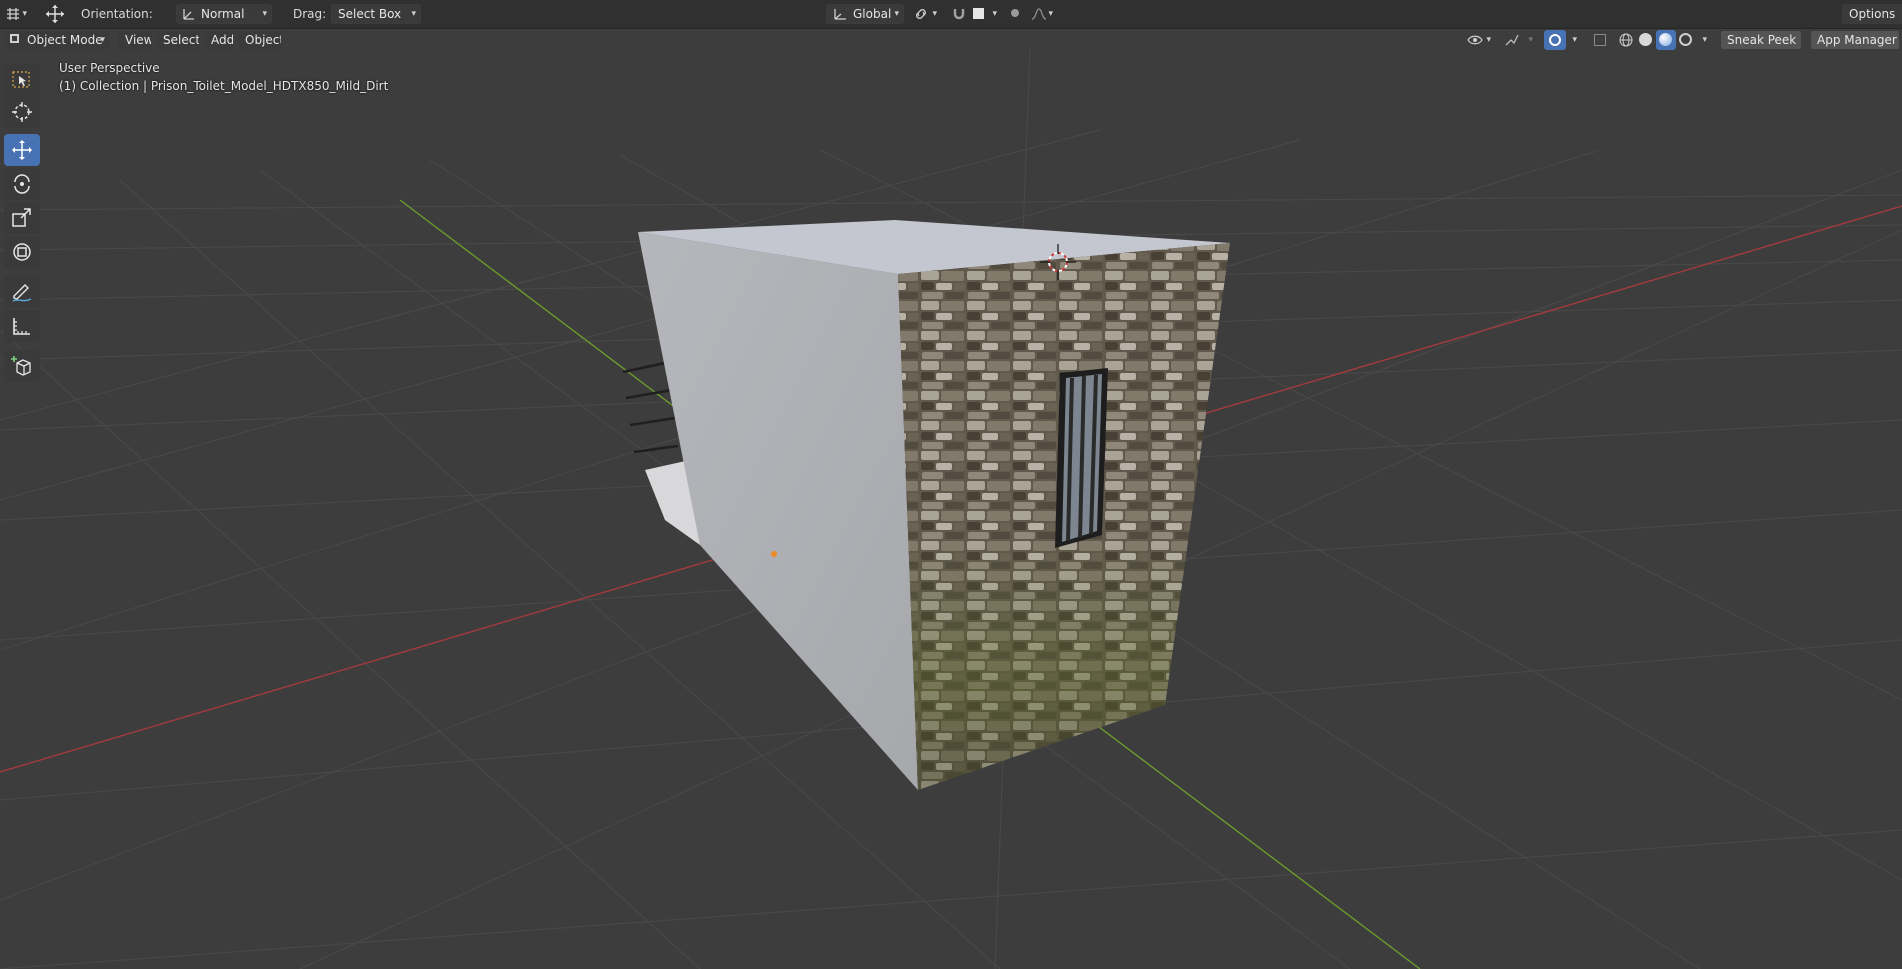  What do you see at coordinates (260, 40) in the screenshot?
I see `menu-object: Object` at bounding box center [260, 40].